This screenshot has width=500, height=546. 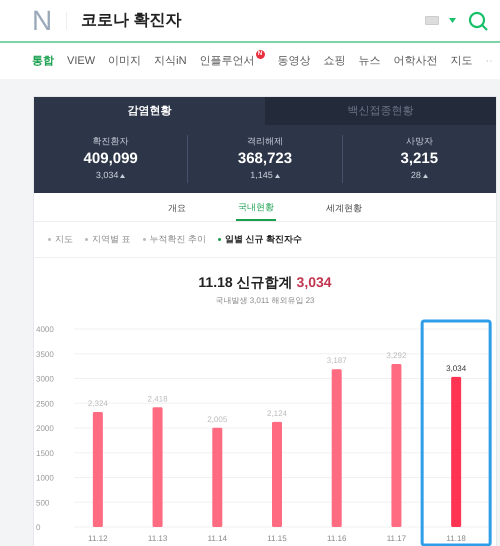 I want to click on view-link: 지역별 표, so click(x=111, y=239).